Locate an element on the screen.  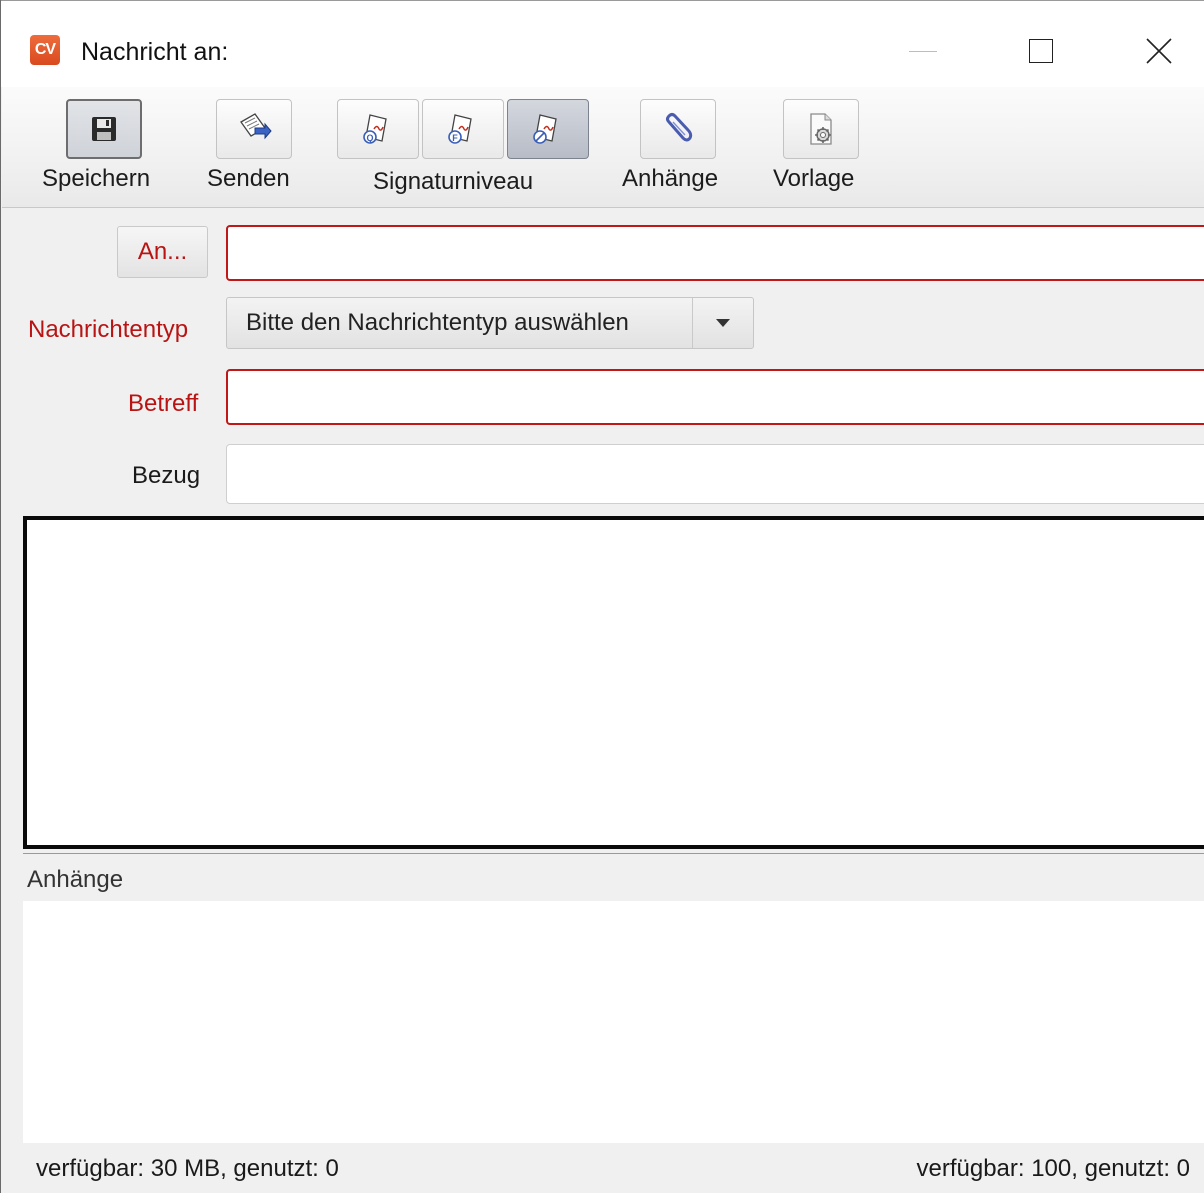
signature-qualified-button: Q is located at coordinates (378, 129).